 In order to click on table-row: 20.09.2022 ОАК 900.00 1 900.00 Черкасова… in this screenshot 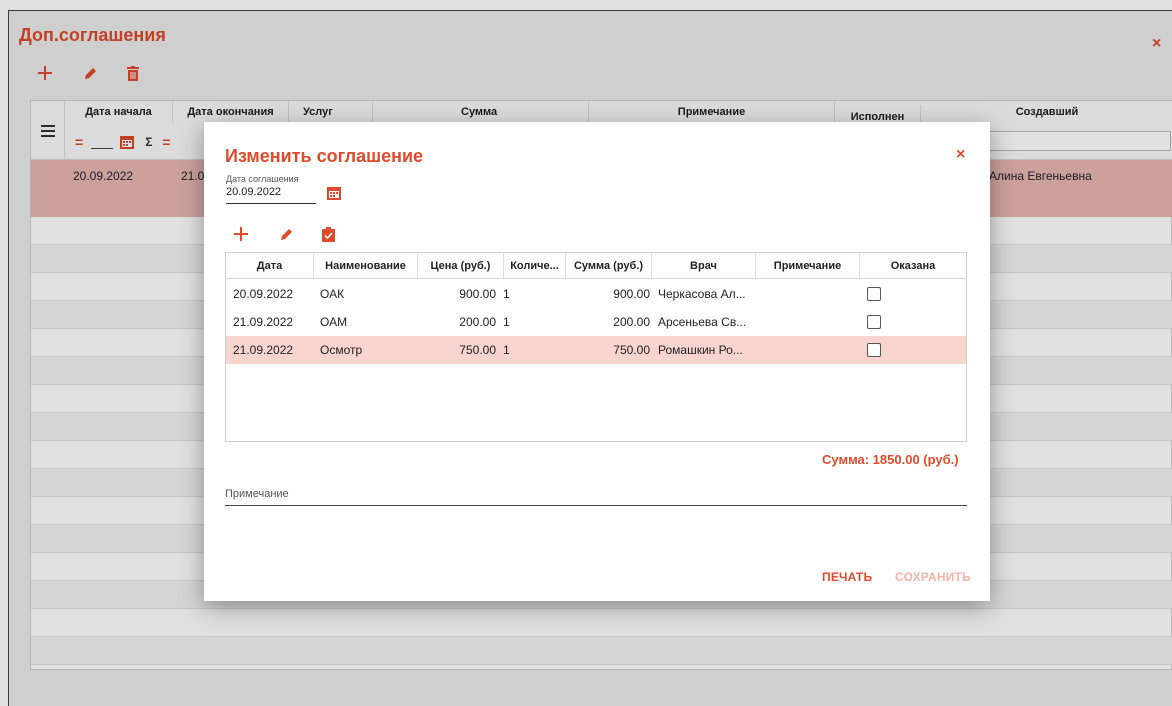, I will do `click(596, 294)`.